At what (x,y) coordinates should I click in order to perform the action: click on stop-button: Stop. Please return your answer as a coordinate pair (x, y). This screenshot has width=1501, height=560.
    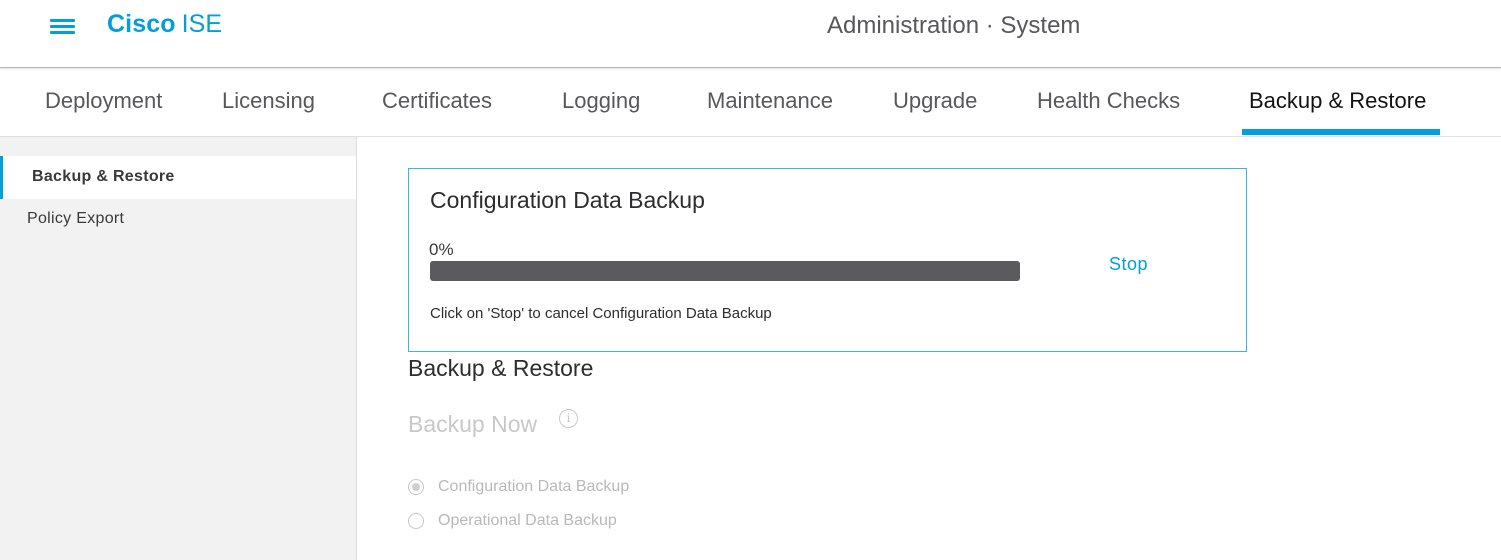
    Looking at the image, I should click on (1128, 264).